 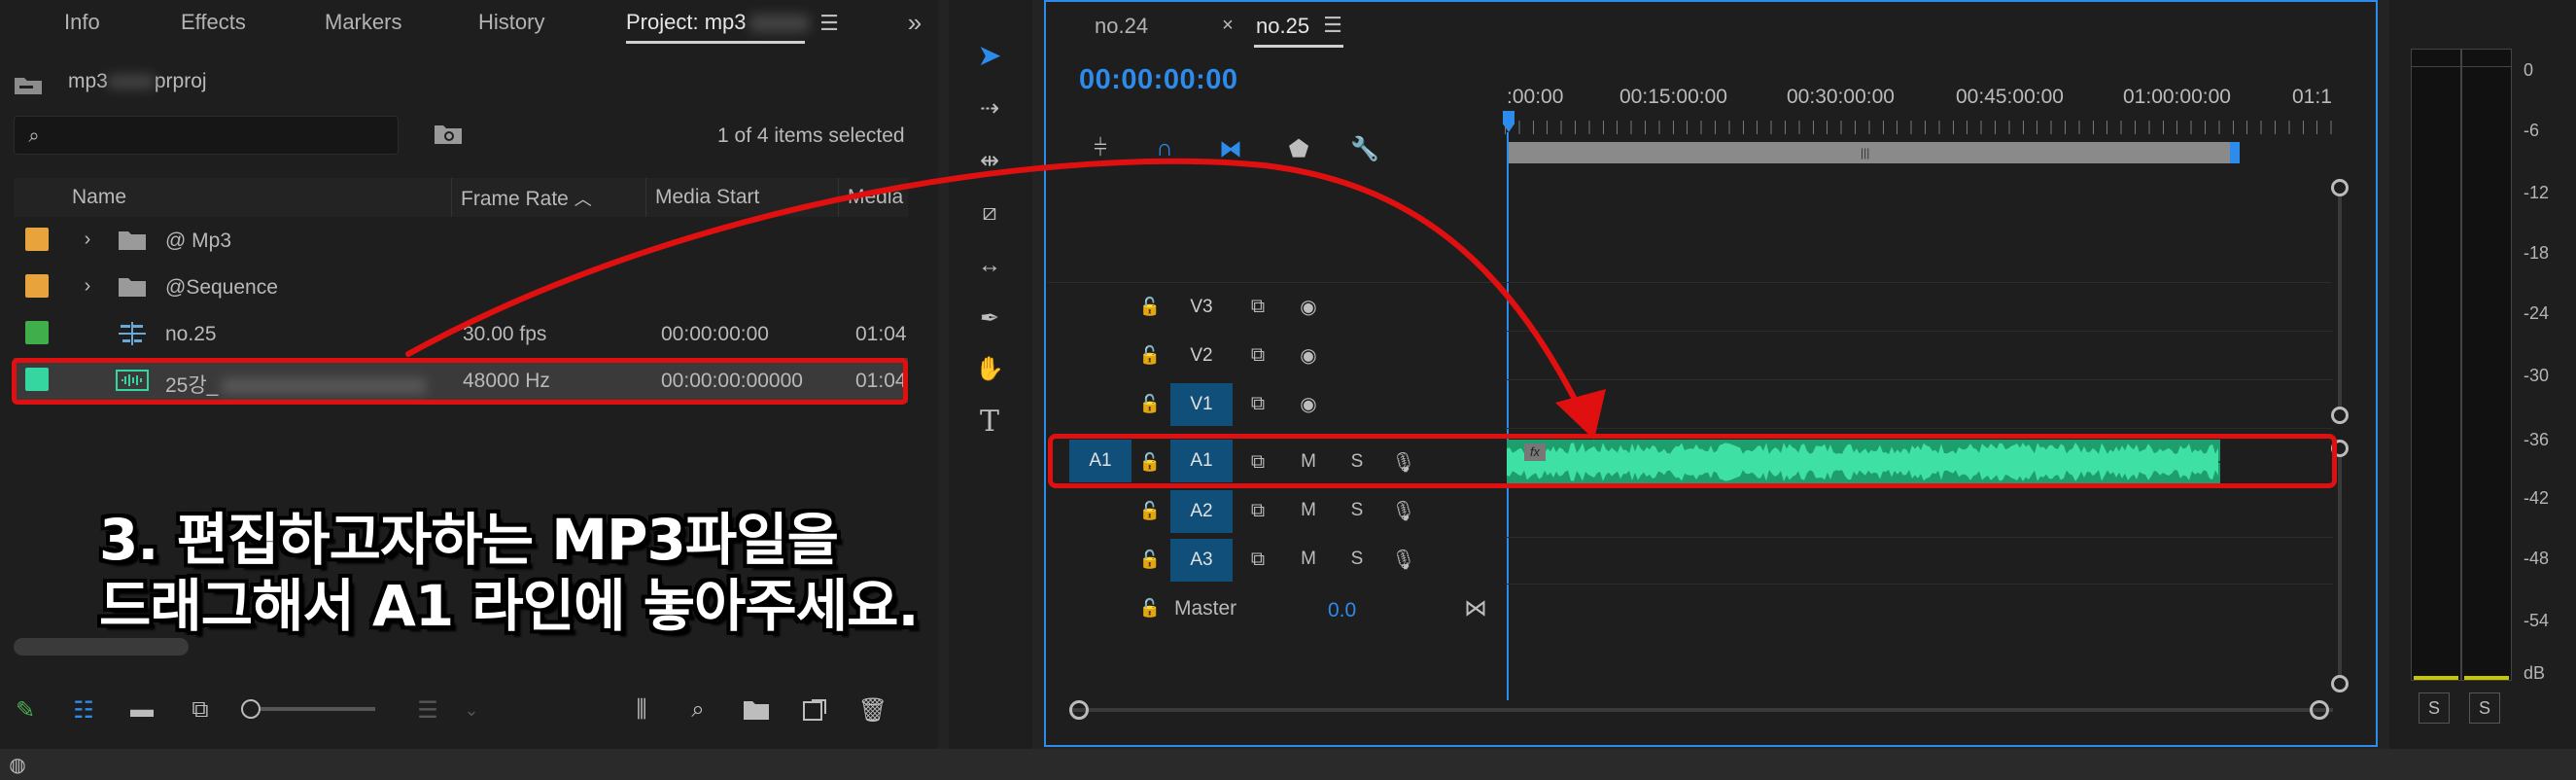 I want to click on video-track-v3: 🔓 V3 ⧉ ◉, so click(x=1203, y=307).